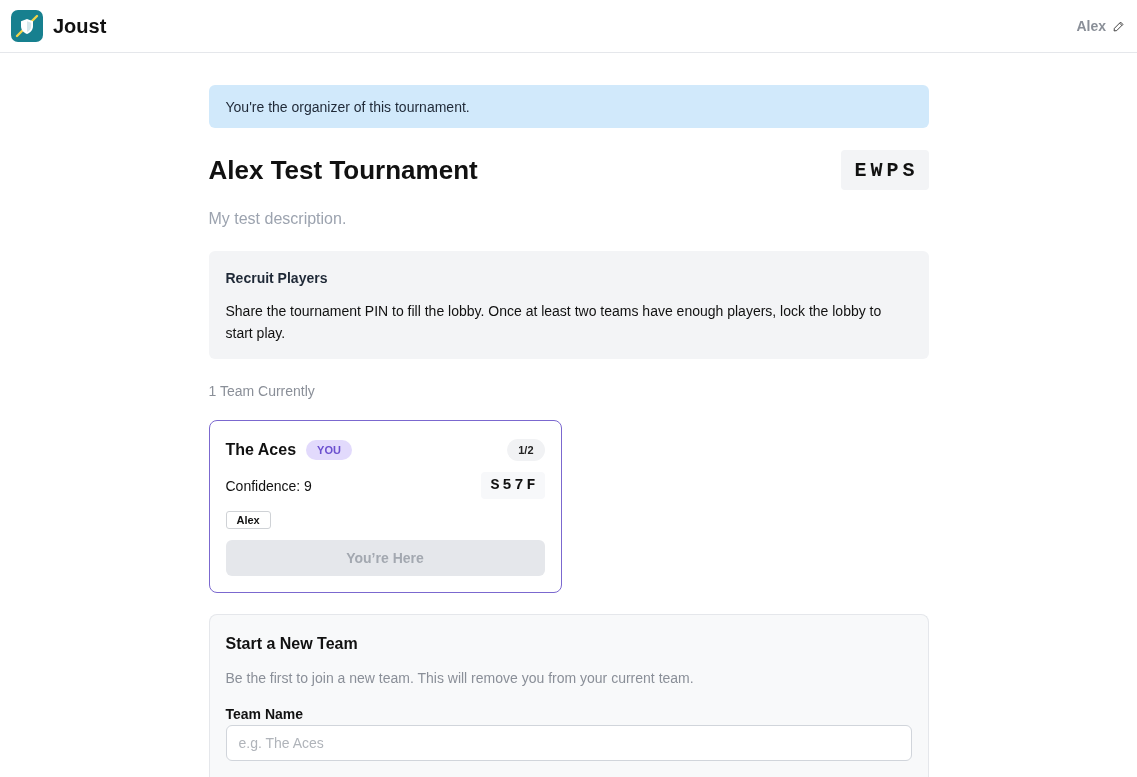 This screenshot has height=777, width=1137. Describe the element at coordinates (248, 520) in the screenshot. I see `member-chip: Alex` at that location.